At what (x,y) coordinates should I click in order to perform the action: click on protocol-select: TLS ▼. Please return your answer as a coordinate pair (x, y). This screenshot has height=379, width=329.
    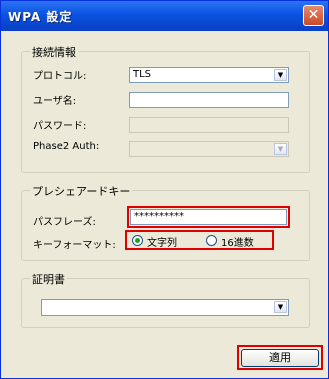
    Looking at the image, I should click on (209, 75).